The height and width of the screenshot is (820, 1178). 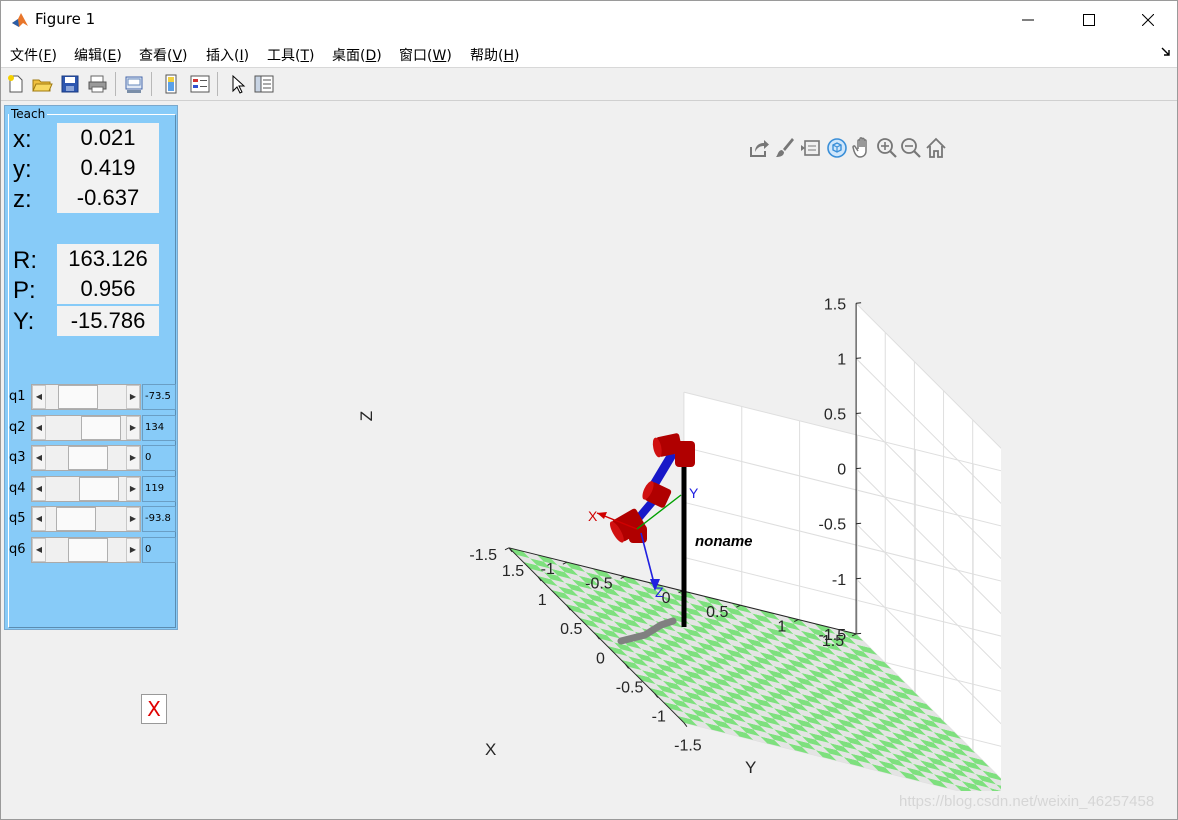 I want to click on window-title: Figure 1, so click(x=65, y=19).